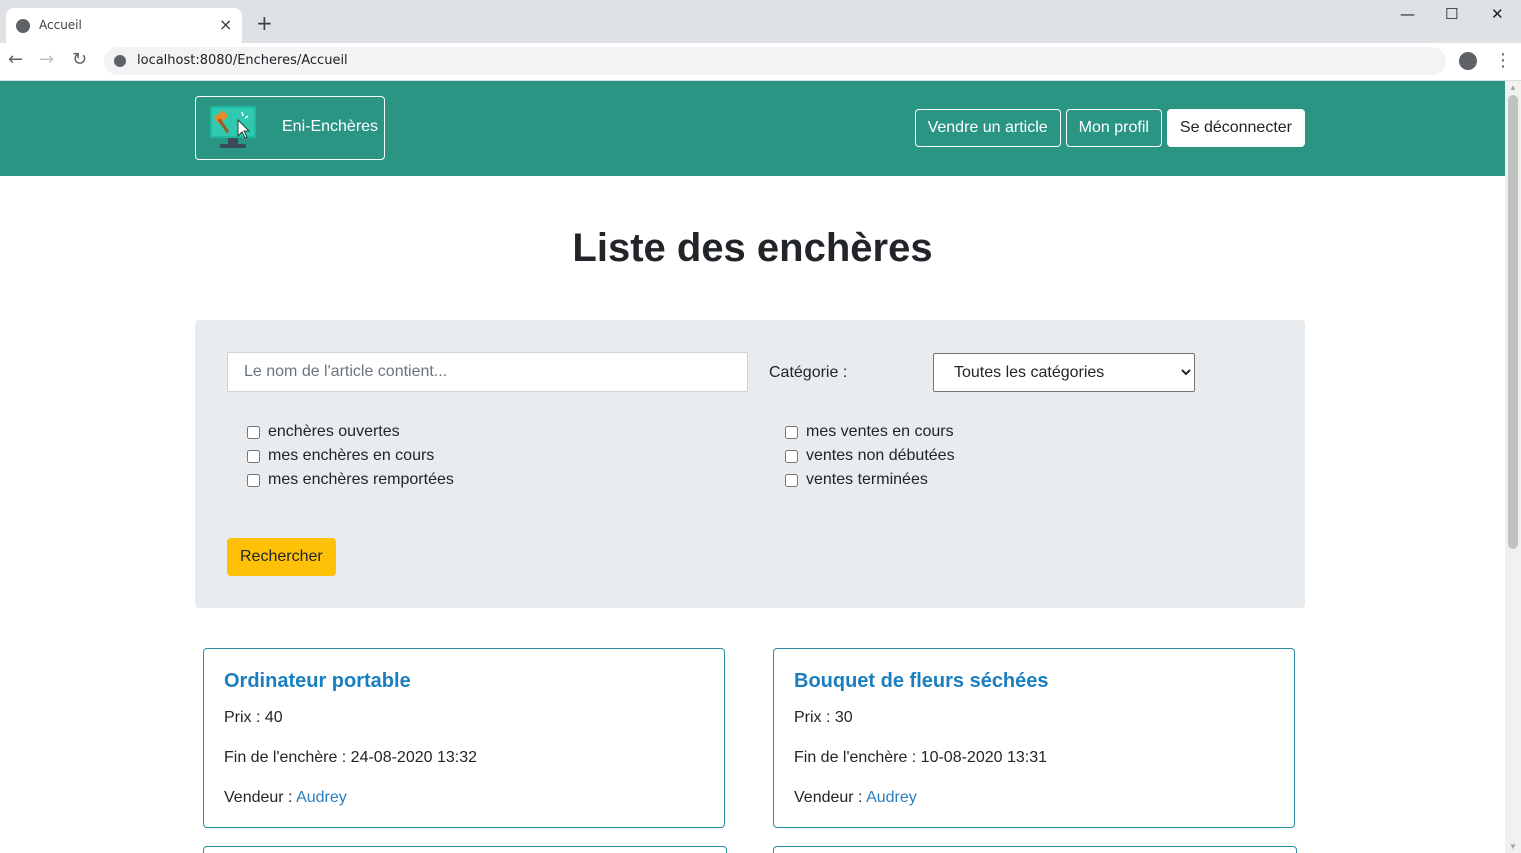  Describe the element at coordinates (1407, 14) in the screenshot. I see `minimize-icon: —` at that location.